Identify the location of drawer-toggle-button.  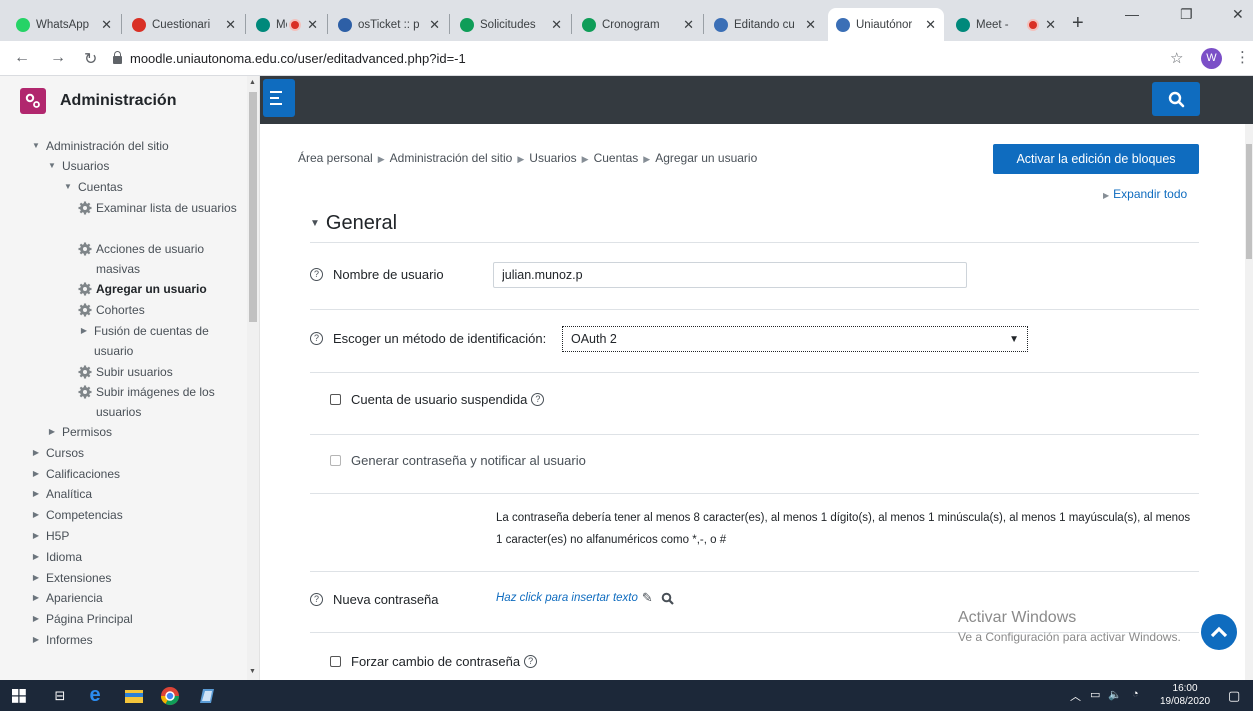
(279, 98).